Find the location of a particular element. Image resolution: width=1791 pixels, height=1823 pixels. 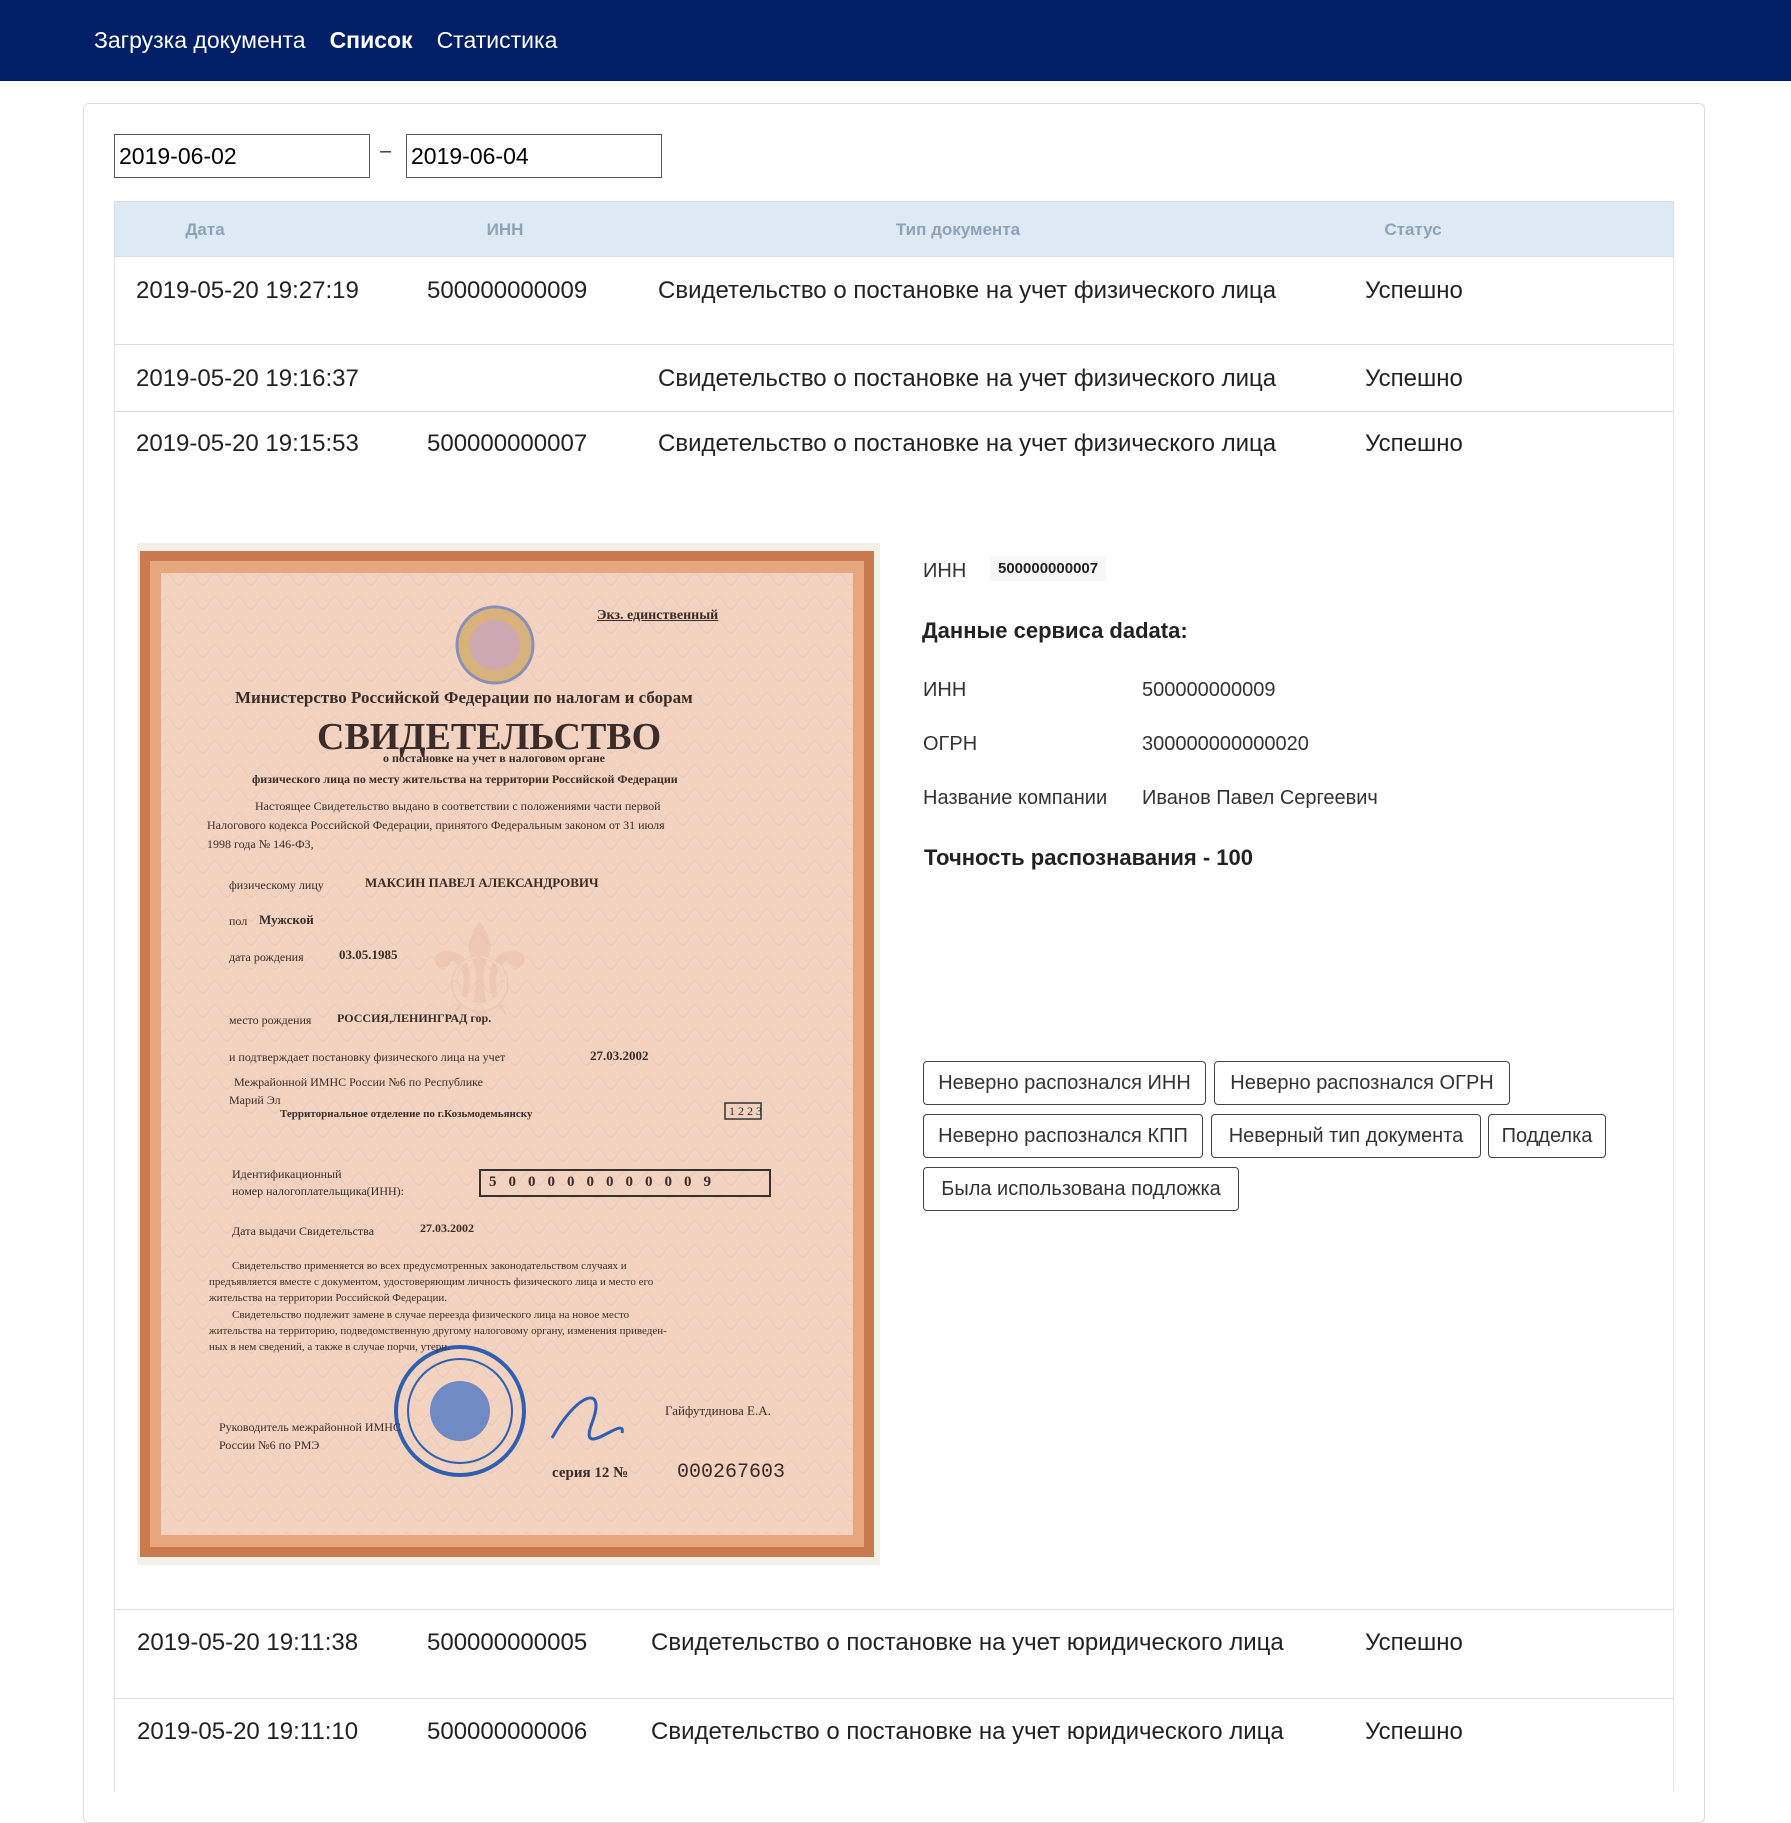

document-authority: Марий Эл is located at coordinates (255, 1100).